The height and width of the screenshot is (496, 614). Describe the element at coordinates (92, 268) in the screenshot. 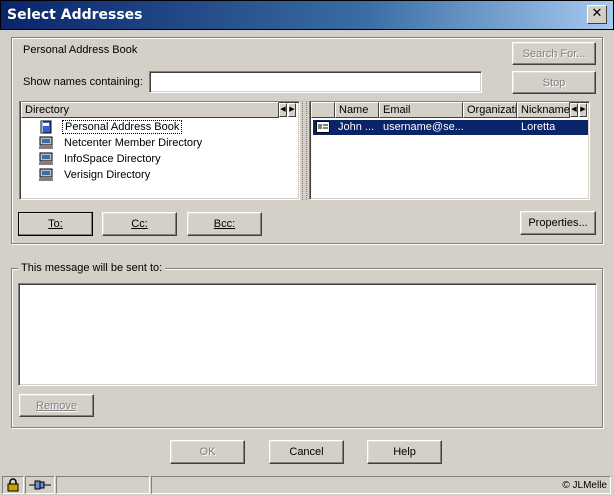

I see `sent-to-label: This message will be sent to:` at that location.